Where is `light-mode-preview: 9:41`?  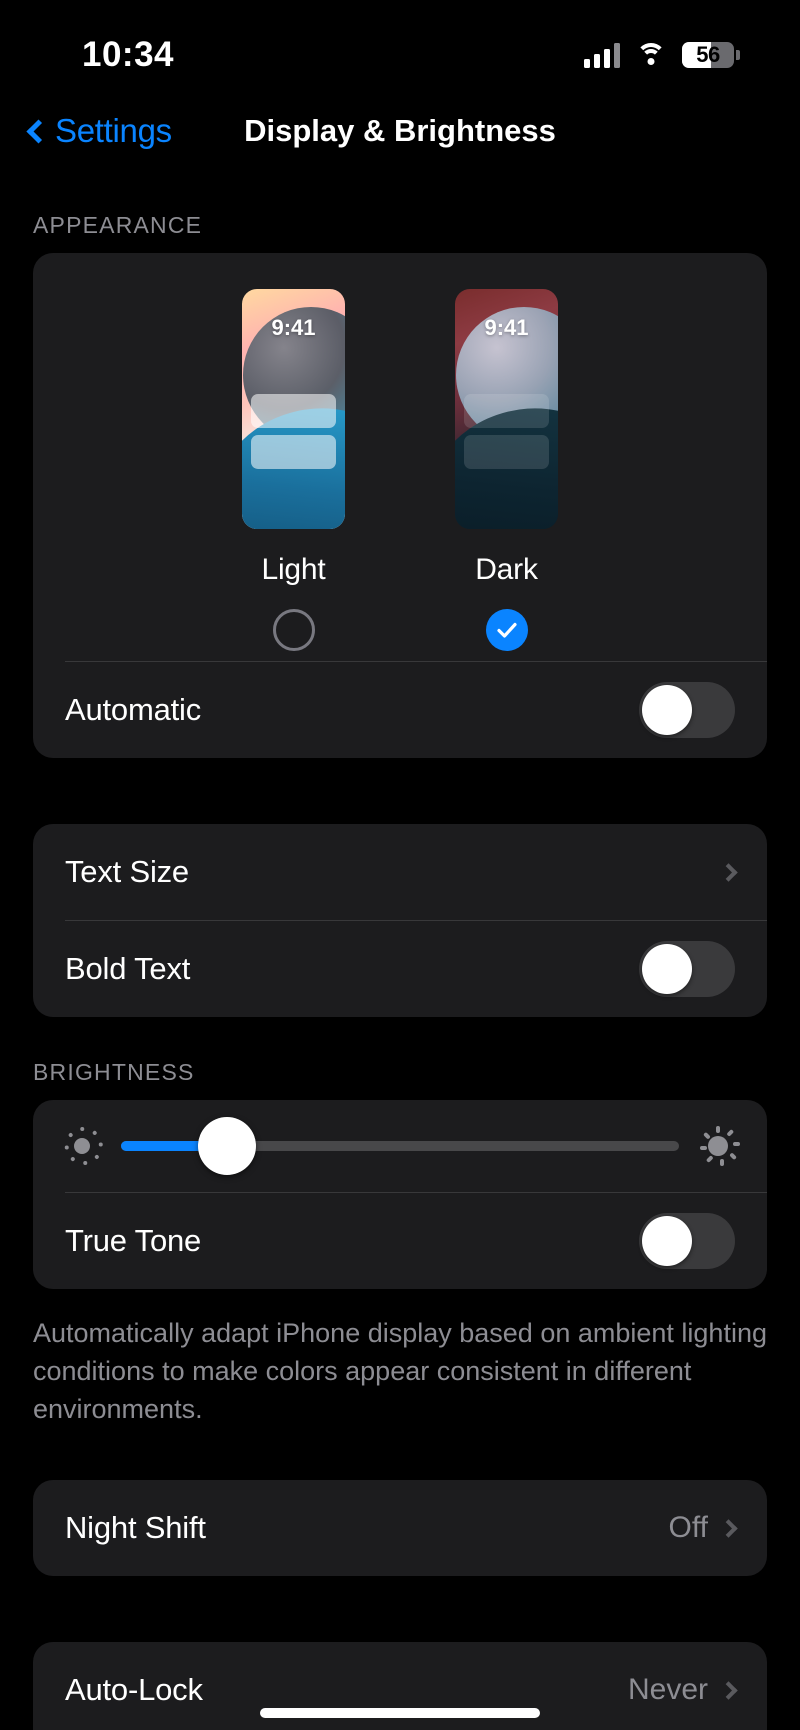
light-mode-preview: 9:41 is located at coordinates (293, 409).